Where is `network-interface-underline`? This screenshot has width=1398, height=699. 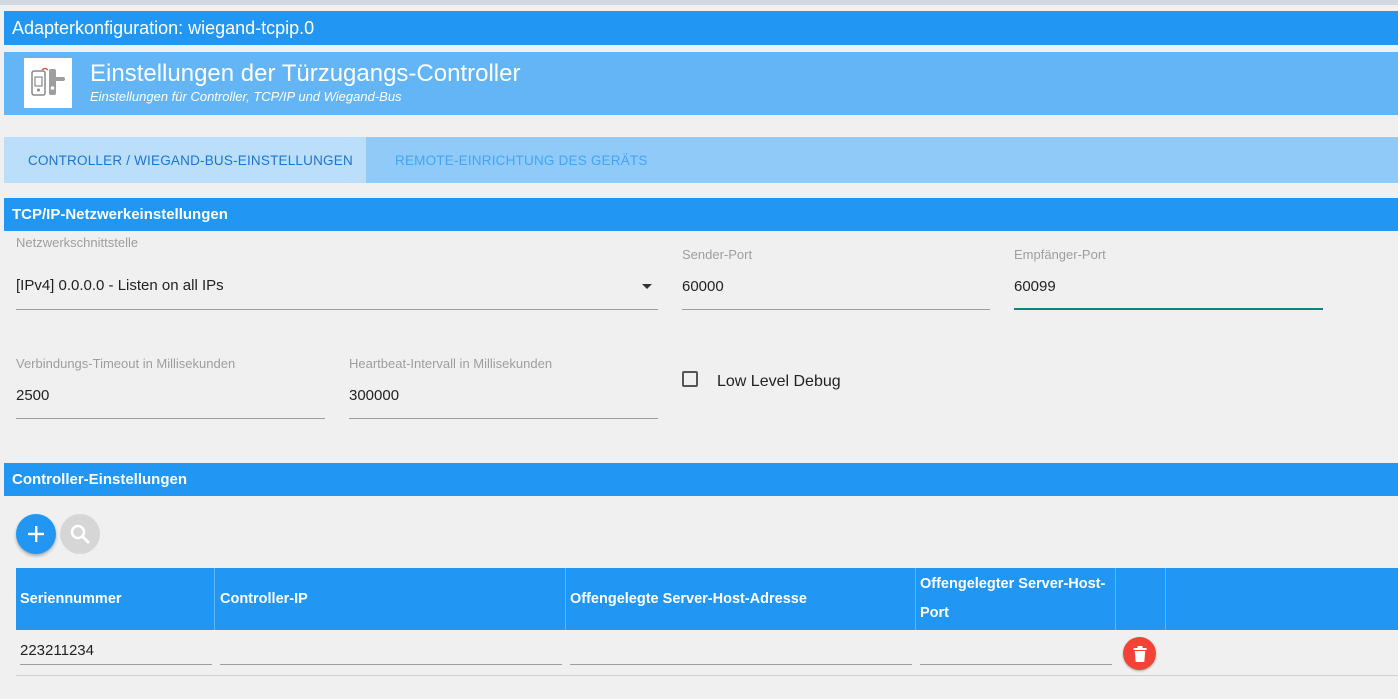 network-interface-underline is located at coordinates (337, 309).